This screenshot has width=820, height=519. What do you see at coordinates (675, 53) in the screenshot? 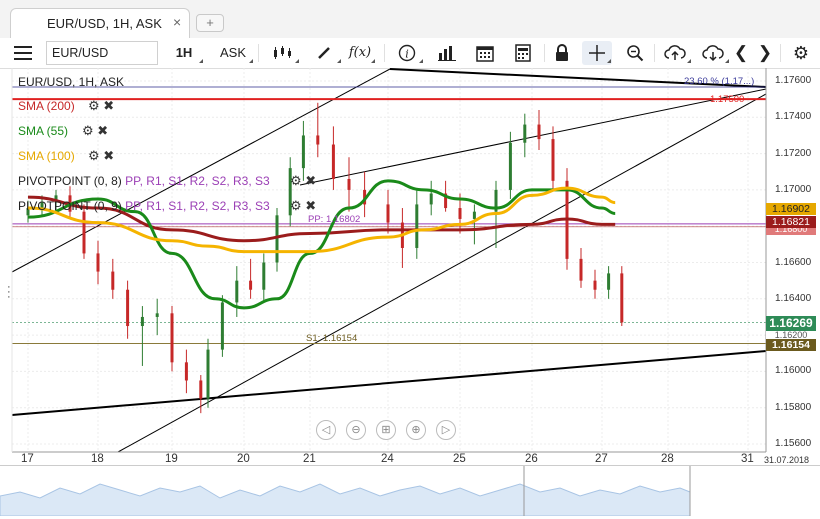
I see `upload-icon` at bounding box center [675, 53].